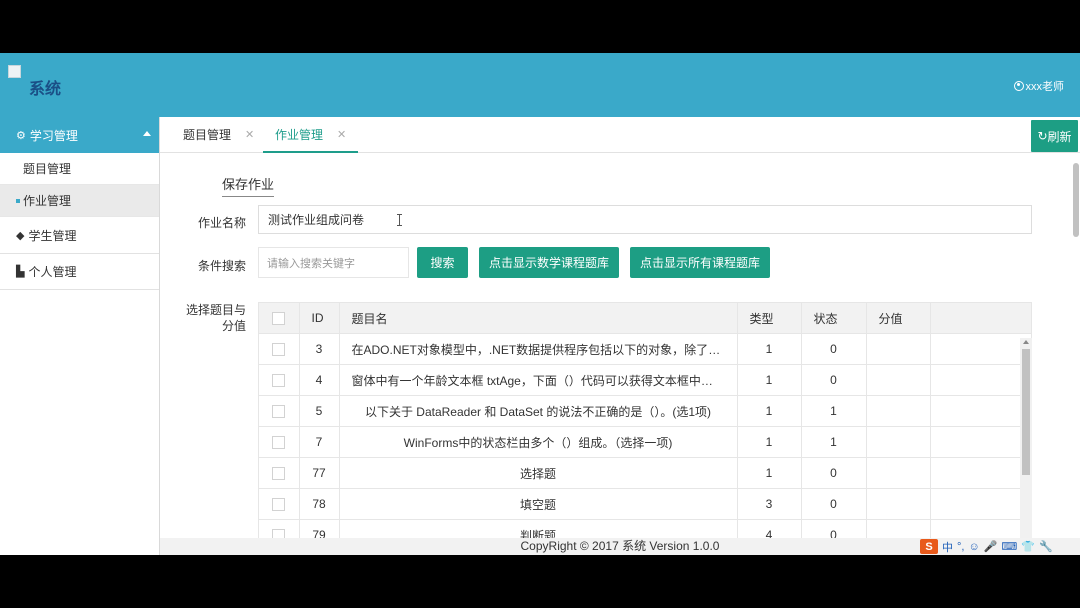 The width and height of the screenshot is (1080, 608). I want to click on sidebar-group-study: ⚙ 学习管理, so click(79, 135).